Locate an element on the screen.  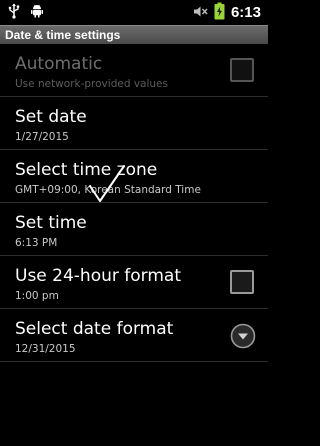
setting-label: Use 24-hour format is located at coordinates (98, 276).